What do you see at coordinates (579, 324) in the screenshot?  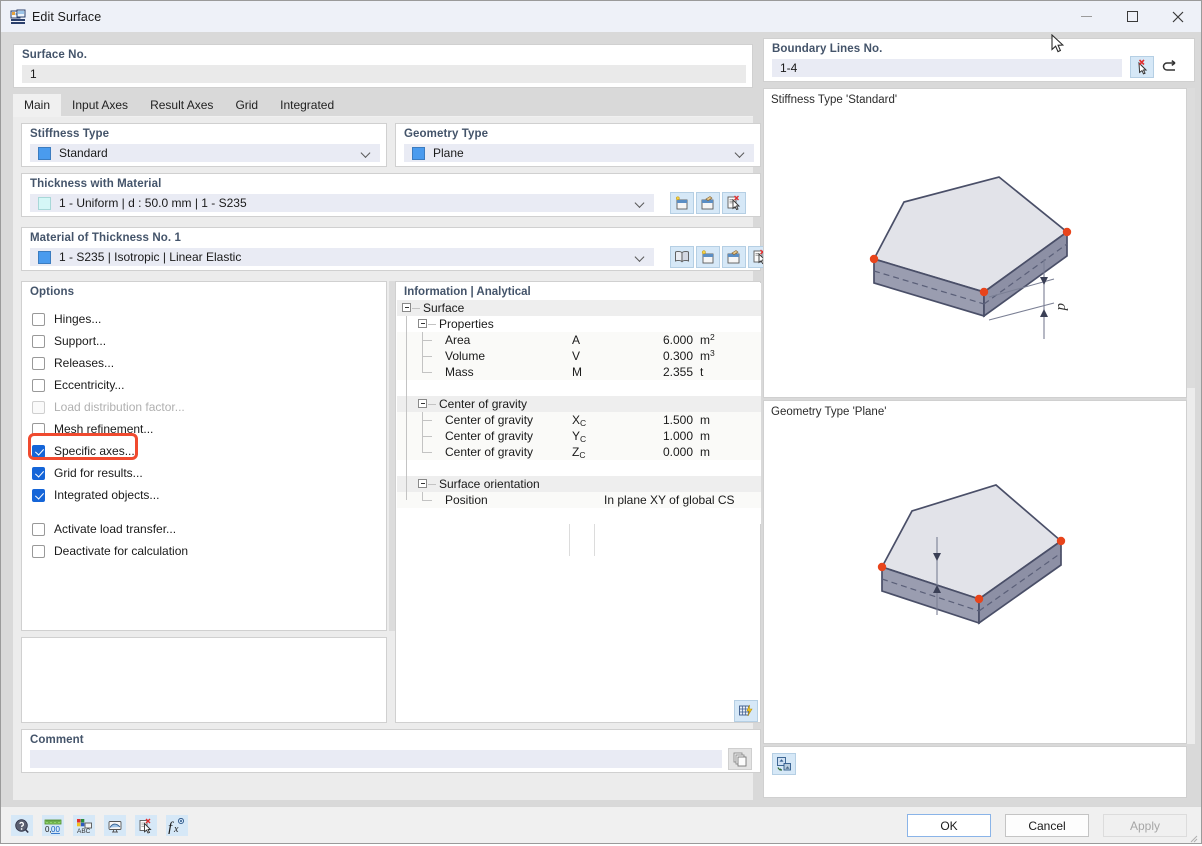 I see `tree-group-properties: Properties` at bounding box center [579, 324].